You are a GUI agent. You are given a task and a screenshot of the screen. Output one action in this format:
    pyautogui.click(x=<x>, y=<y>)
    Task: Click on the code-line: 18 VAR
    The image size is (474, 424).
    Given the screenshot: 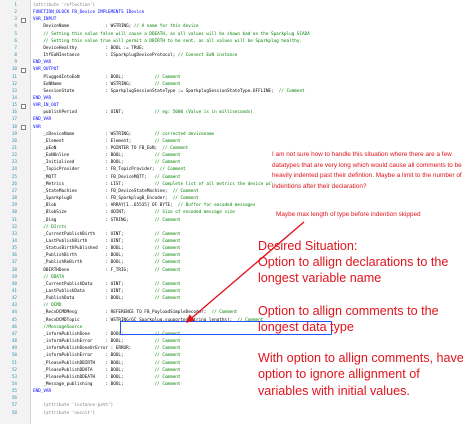 What is the action you would take?
    pyautogui.click(x=237, y=127)
    